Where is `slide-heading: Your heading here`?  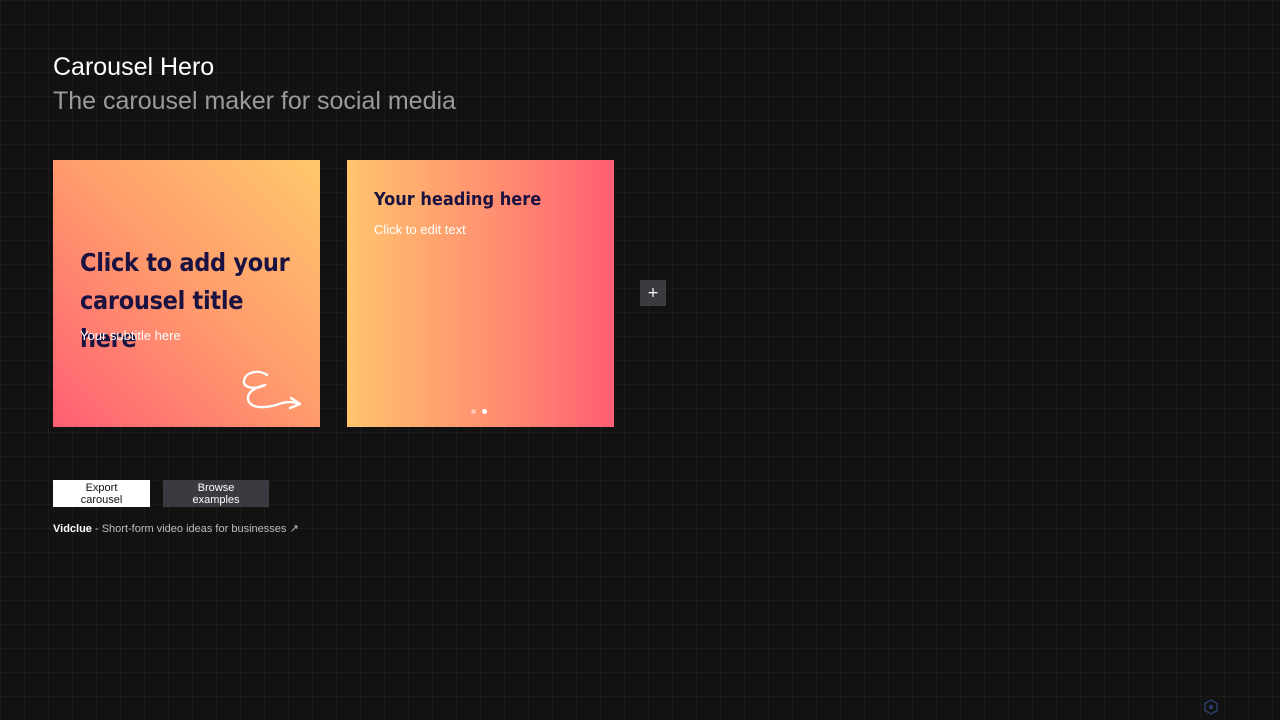
slide-heading: Your heading here is located at coordinates (457, 199).